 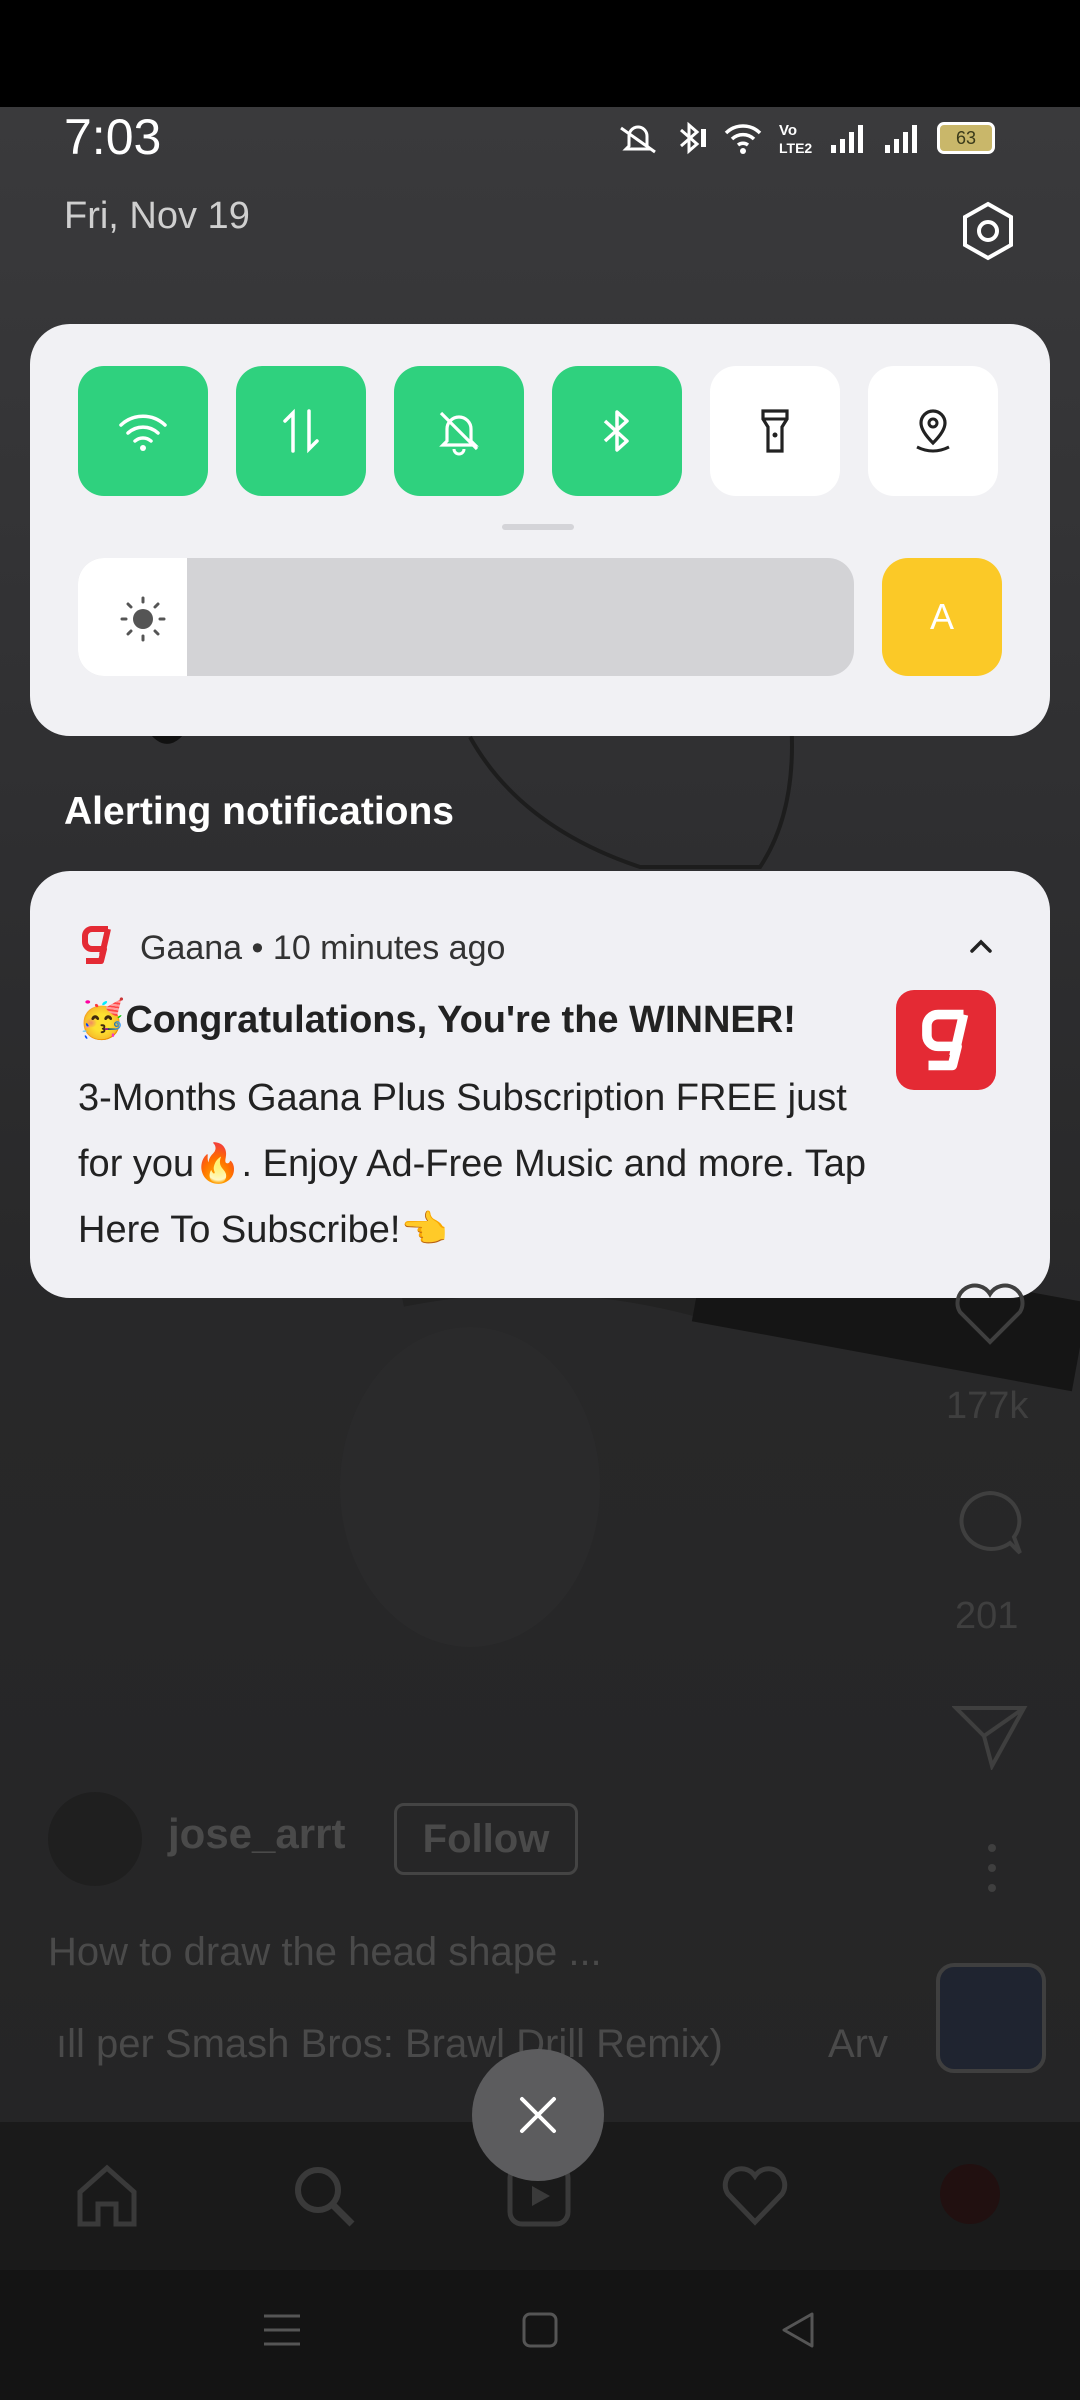 I want to click on flashlight-tile, so click(x=775, y=431).